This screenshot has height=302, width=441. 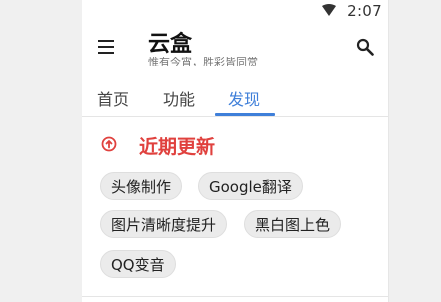 I want to click on status-bar: 2:07, so click(x=235, y=12).